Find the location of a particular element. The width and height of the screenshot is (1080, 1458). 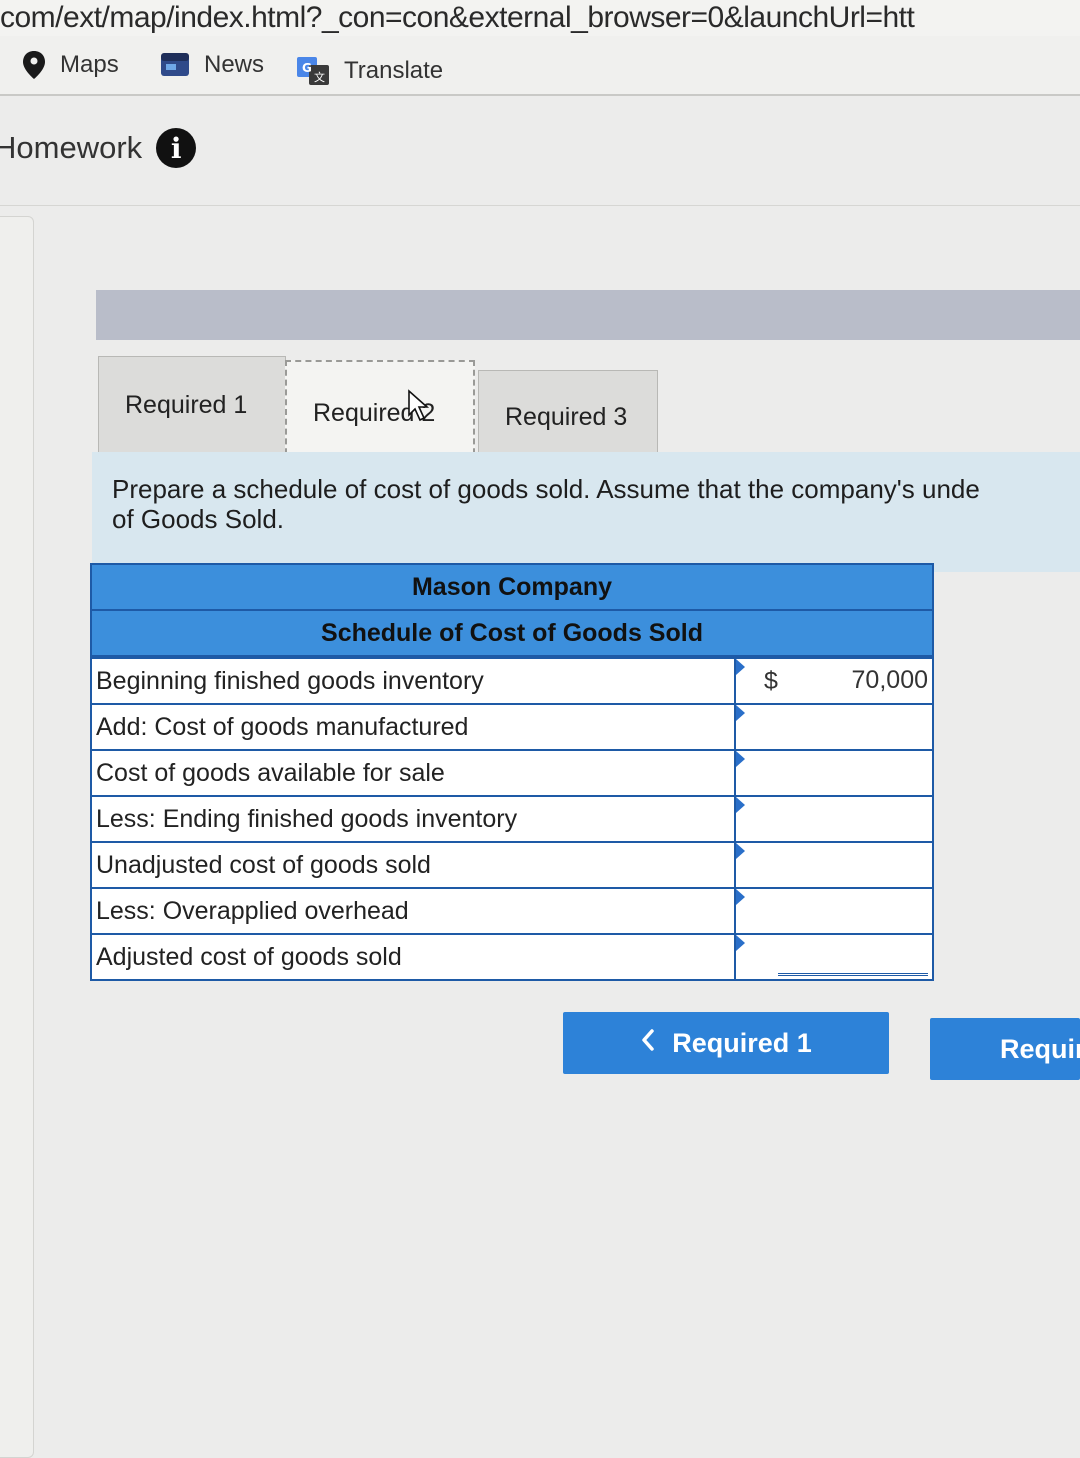

map-pin-icon is located at coordinates (34, 65).